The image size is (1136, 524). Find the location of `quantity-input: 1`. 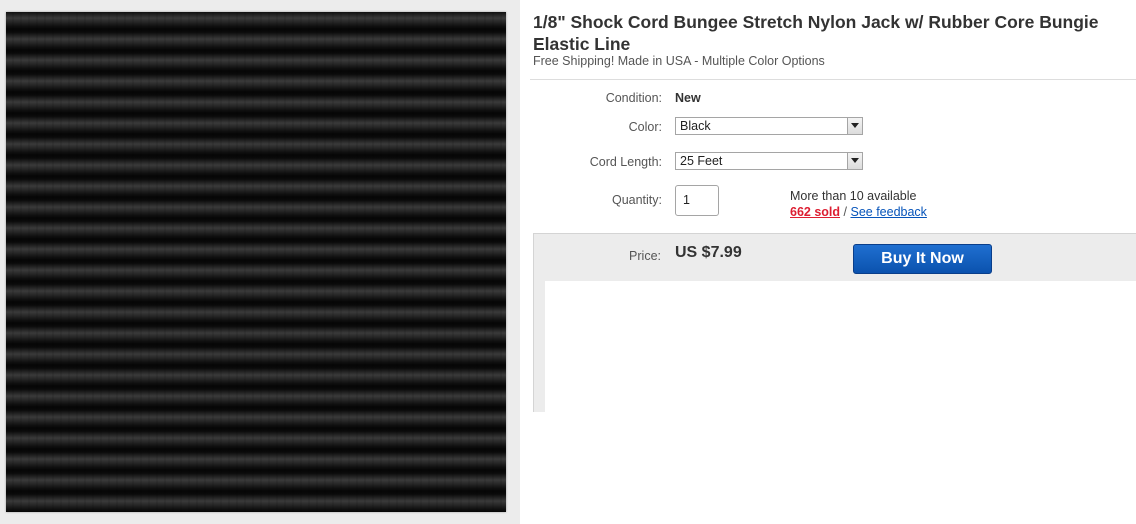

quantity-input: 1 is located at coordinates (697, 200).